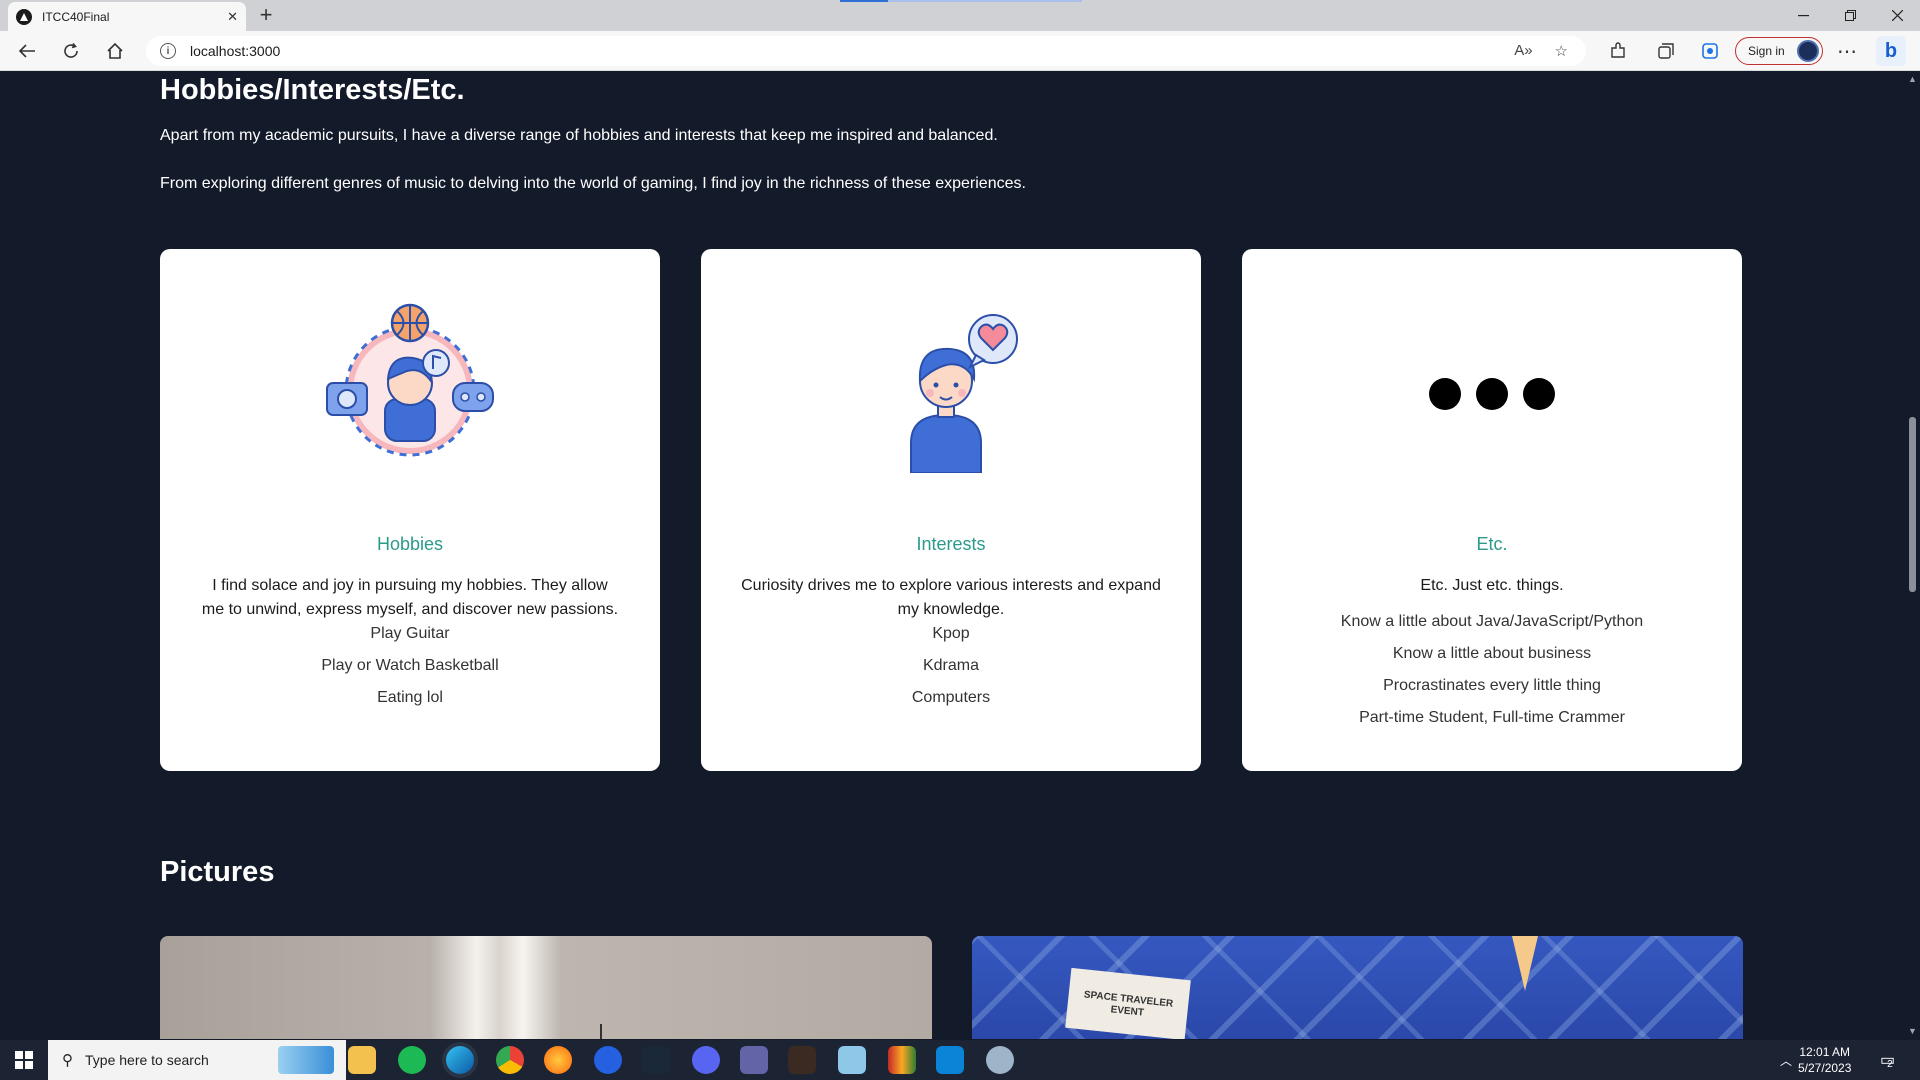 The height and width of the screenshot is (1080, 1920). I want to click on minimize-button, so click(1803, 15).